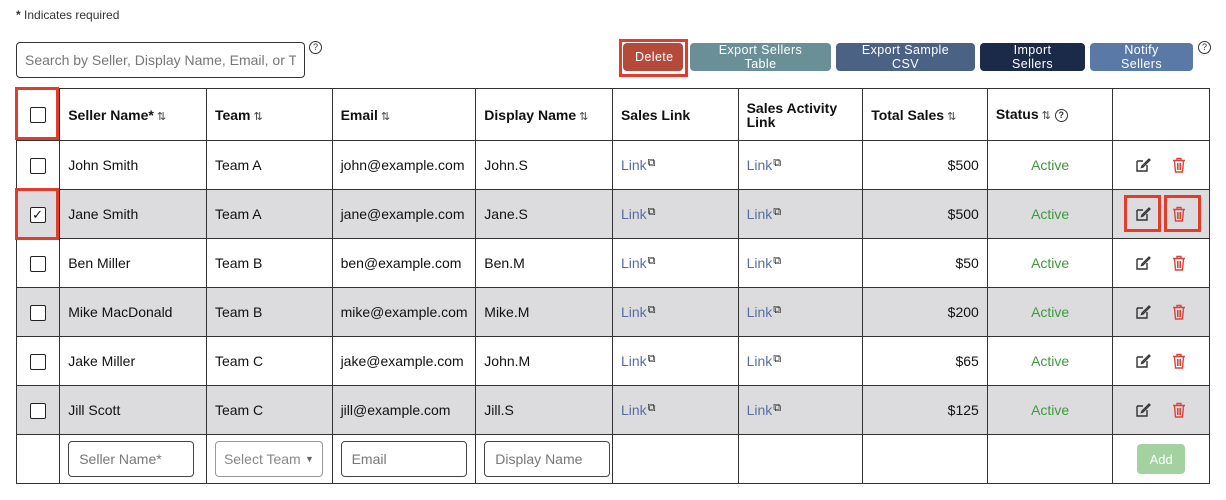 This screenshot has width=1226, height=500. What do you see at coordinates (1204, 47) in the screenshot?
I see `toolbar-help-icon: ?` at bounding box center [1204, 47].